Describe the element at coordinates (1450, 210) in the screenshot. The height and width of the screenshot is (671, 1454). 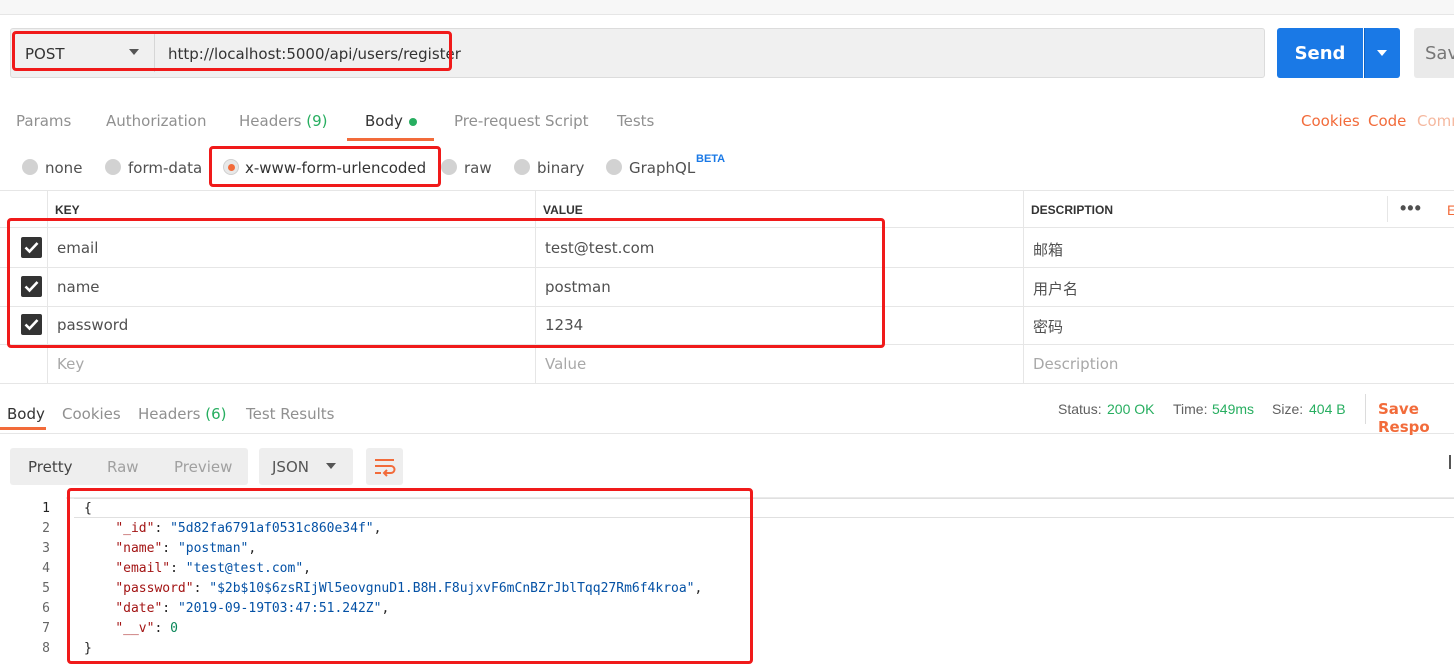
I see `bulk-edit-link: E` at that location.